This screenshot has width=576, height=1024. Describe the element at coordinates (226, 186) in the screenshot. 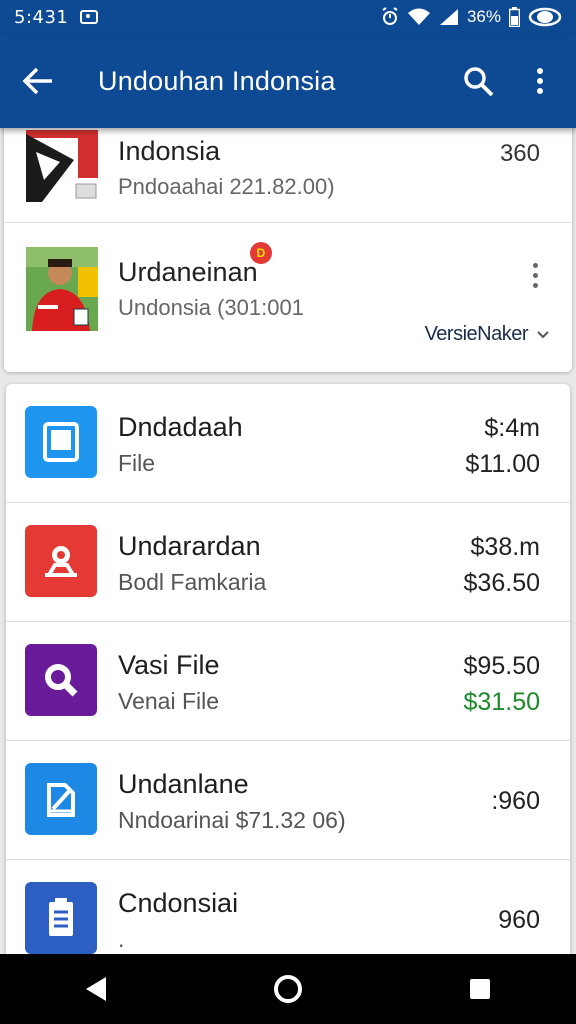

I see `item-subtitle: Pndoaahai 221.82.00)` at that location.